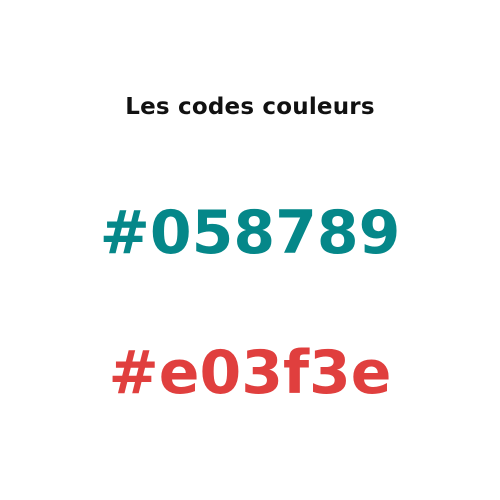 This screenshot has width=500, height=500. What do you see at coordinates (250, 107) in the screenshot?
I see `page-title: Les codes couleurs` at bounding box center [250, 107].